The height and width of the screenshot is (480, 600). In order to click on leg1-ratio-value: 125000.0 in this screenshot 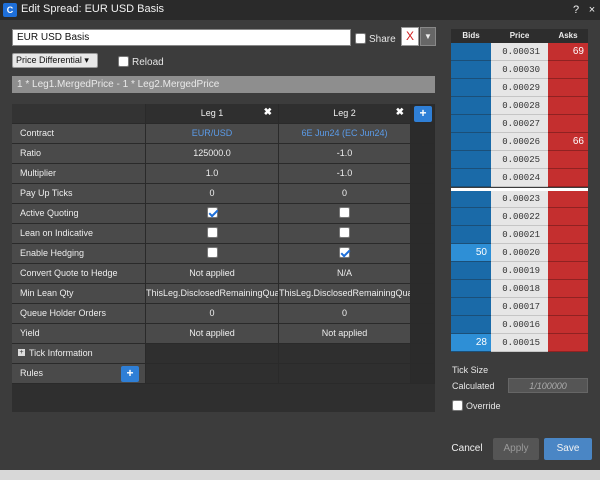, I will do `click(212, 154)`.